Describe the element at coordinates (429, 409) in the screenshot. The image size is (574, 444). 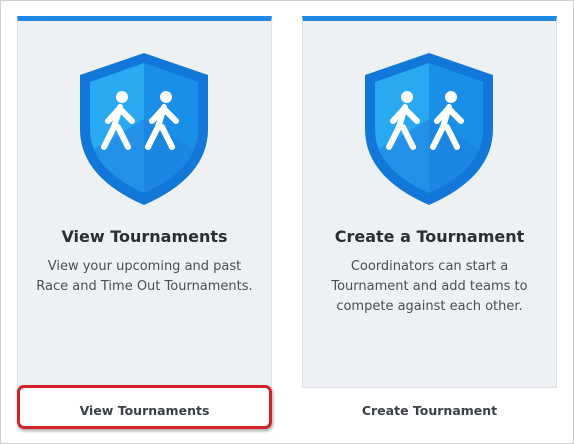
I see `create-tournament-button: Create Tournament` at that location.